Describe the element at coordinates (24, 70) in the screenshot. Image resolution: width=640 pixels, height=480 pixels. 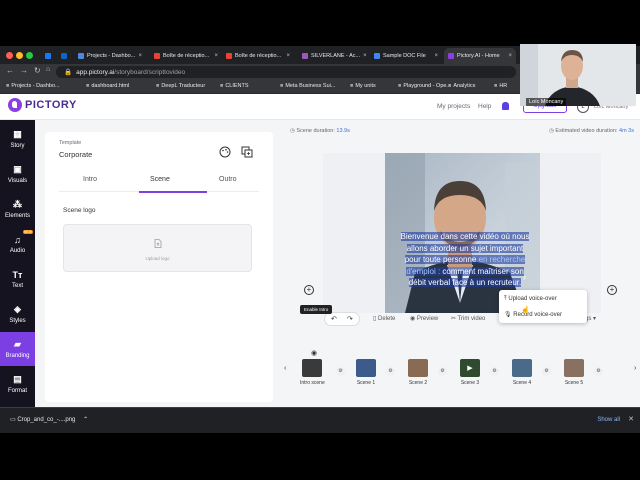
I see `forward-icon: →` at that location.